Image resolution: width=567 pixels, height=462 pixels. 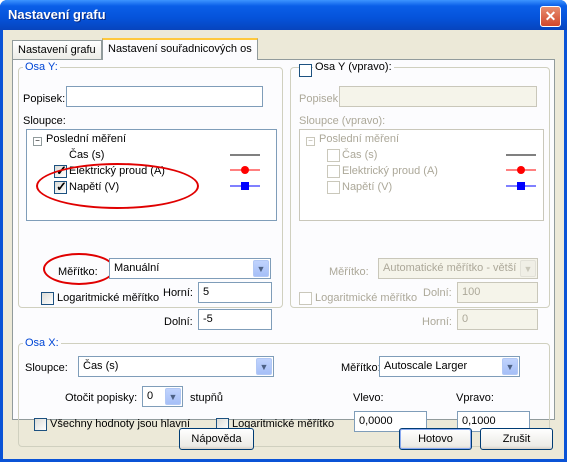 What do you see at coordinates (390, 171) in the screenshot?
I see `item-current-label: Elektrický proud (A)` at bounding box center [390, 171].